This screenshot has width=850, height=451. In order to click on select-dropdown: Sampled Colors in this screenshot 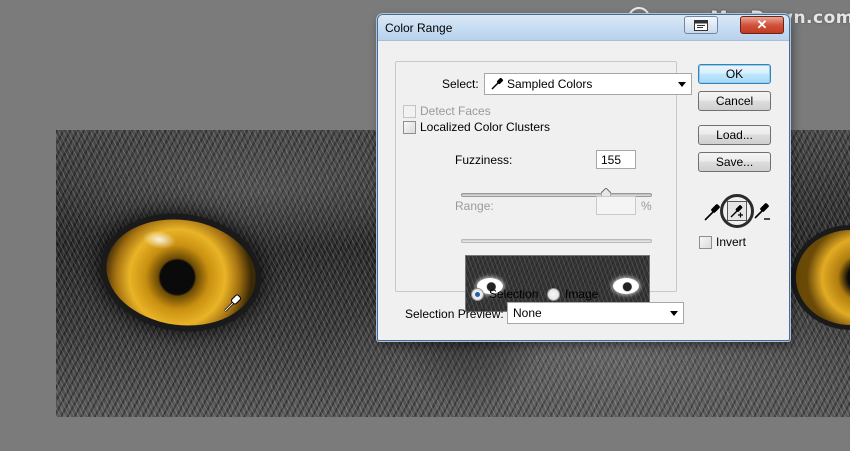, I will do `click(588, 84)`.